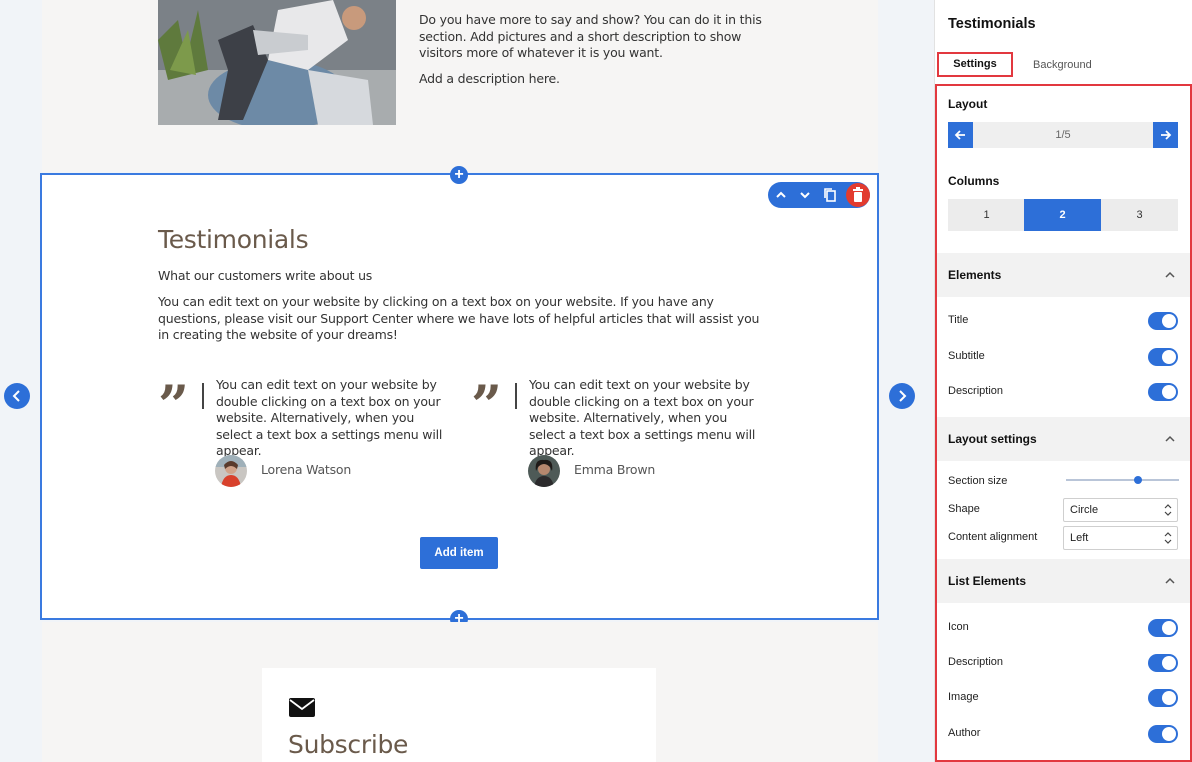 This screenshot has height=762, width=1192. Describe the element at coordinates (1120, 538) in the screenshot. I see `content-alignment-select: Left` at that location.